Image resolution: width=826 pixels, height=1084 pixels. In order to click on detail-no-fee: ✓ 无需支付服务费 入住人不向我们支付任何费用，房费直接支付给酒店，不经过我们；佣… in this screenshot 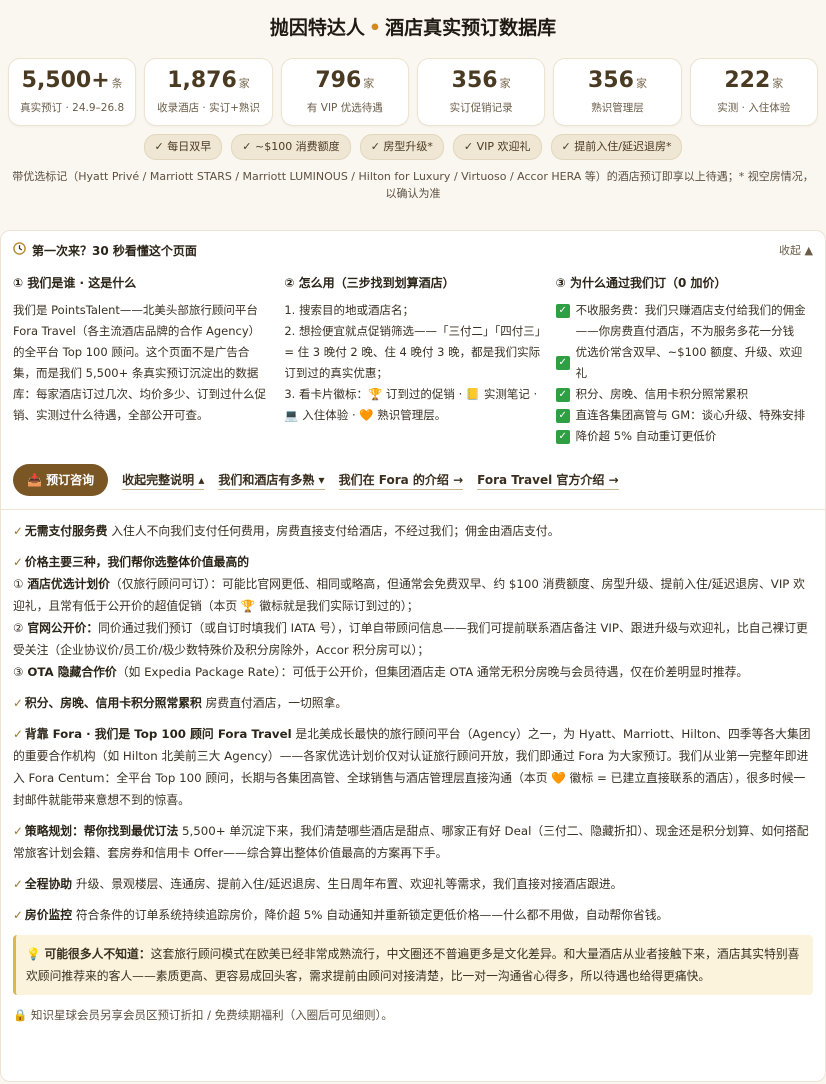, I will do `click(286, 531)`.